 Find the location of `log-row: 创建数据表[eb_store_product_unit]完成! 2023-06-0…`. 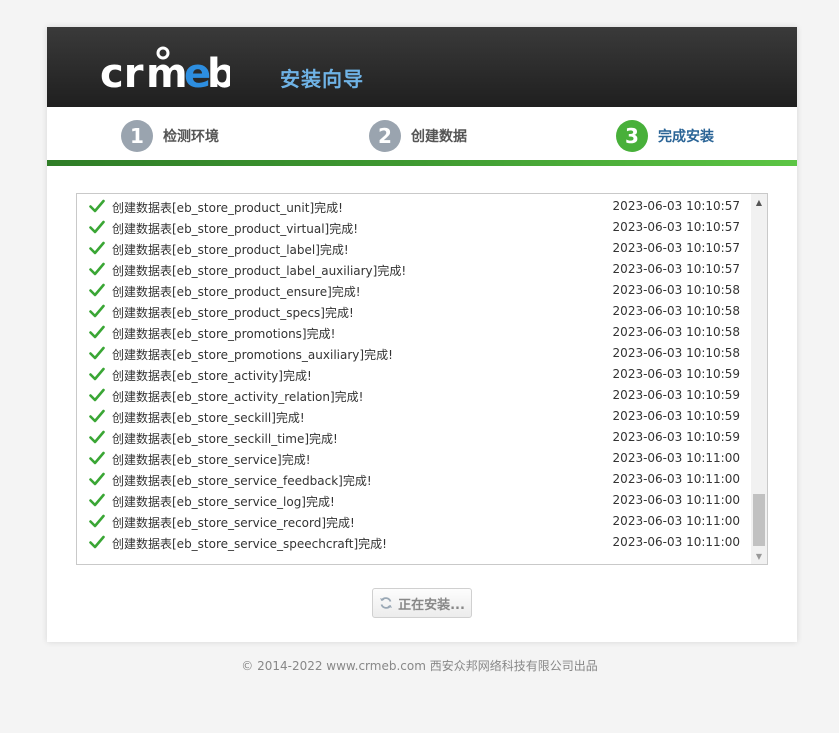

log-row: 创建数据表[eb_store_product_unit]完成! 2023-06-0… is located at coordinates (414, 206).